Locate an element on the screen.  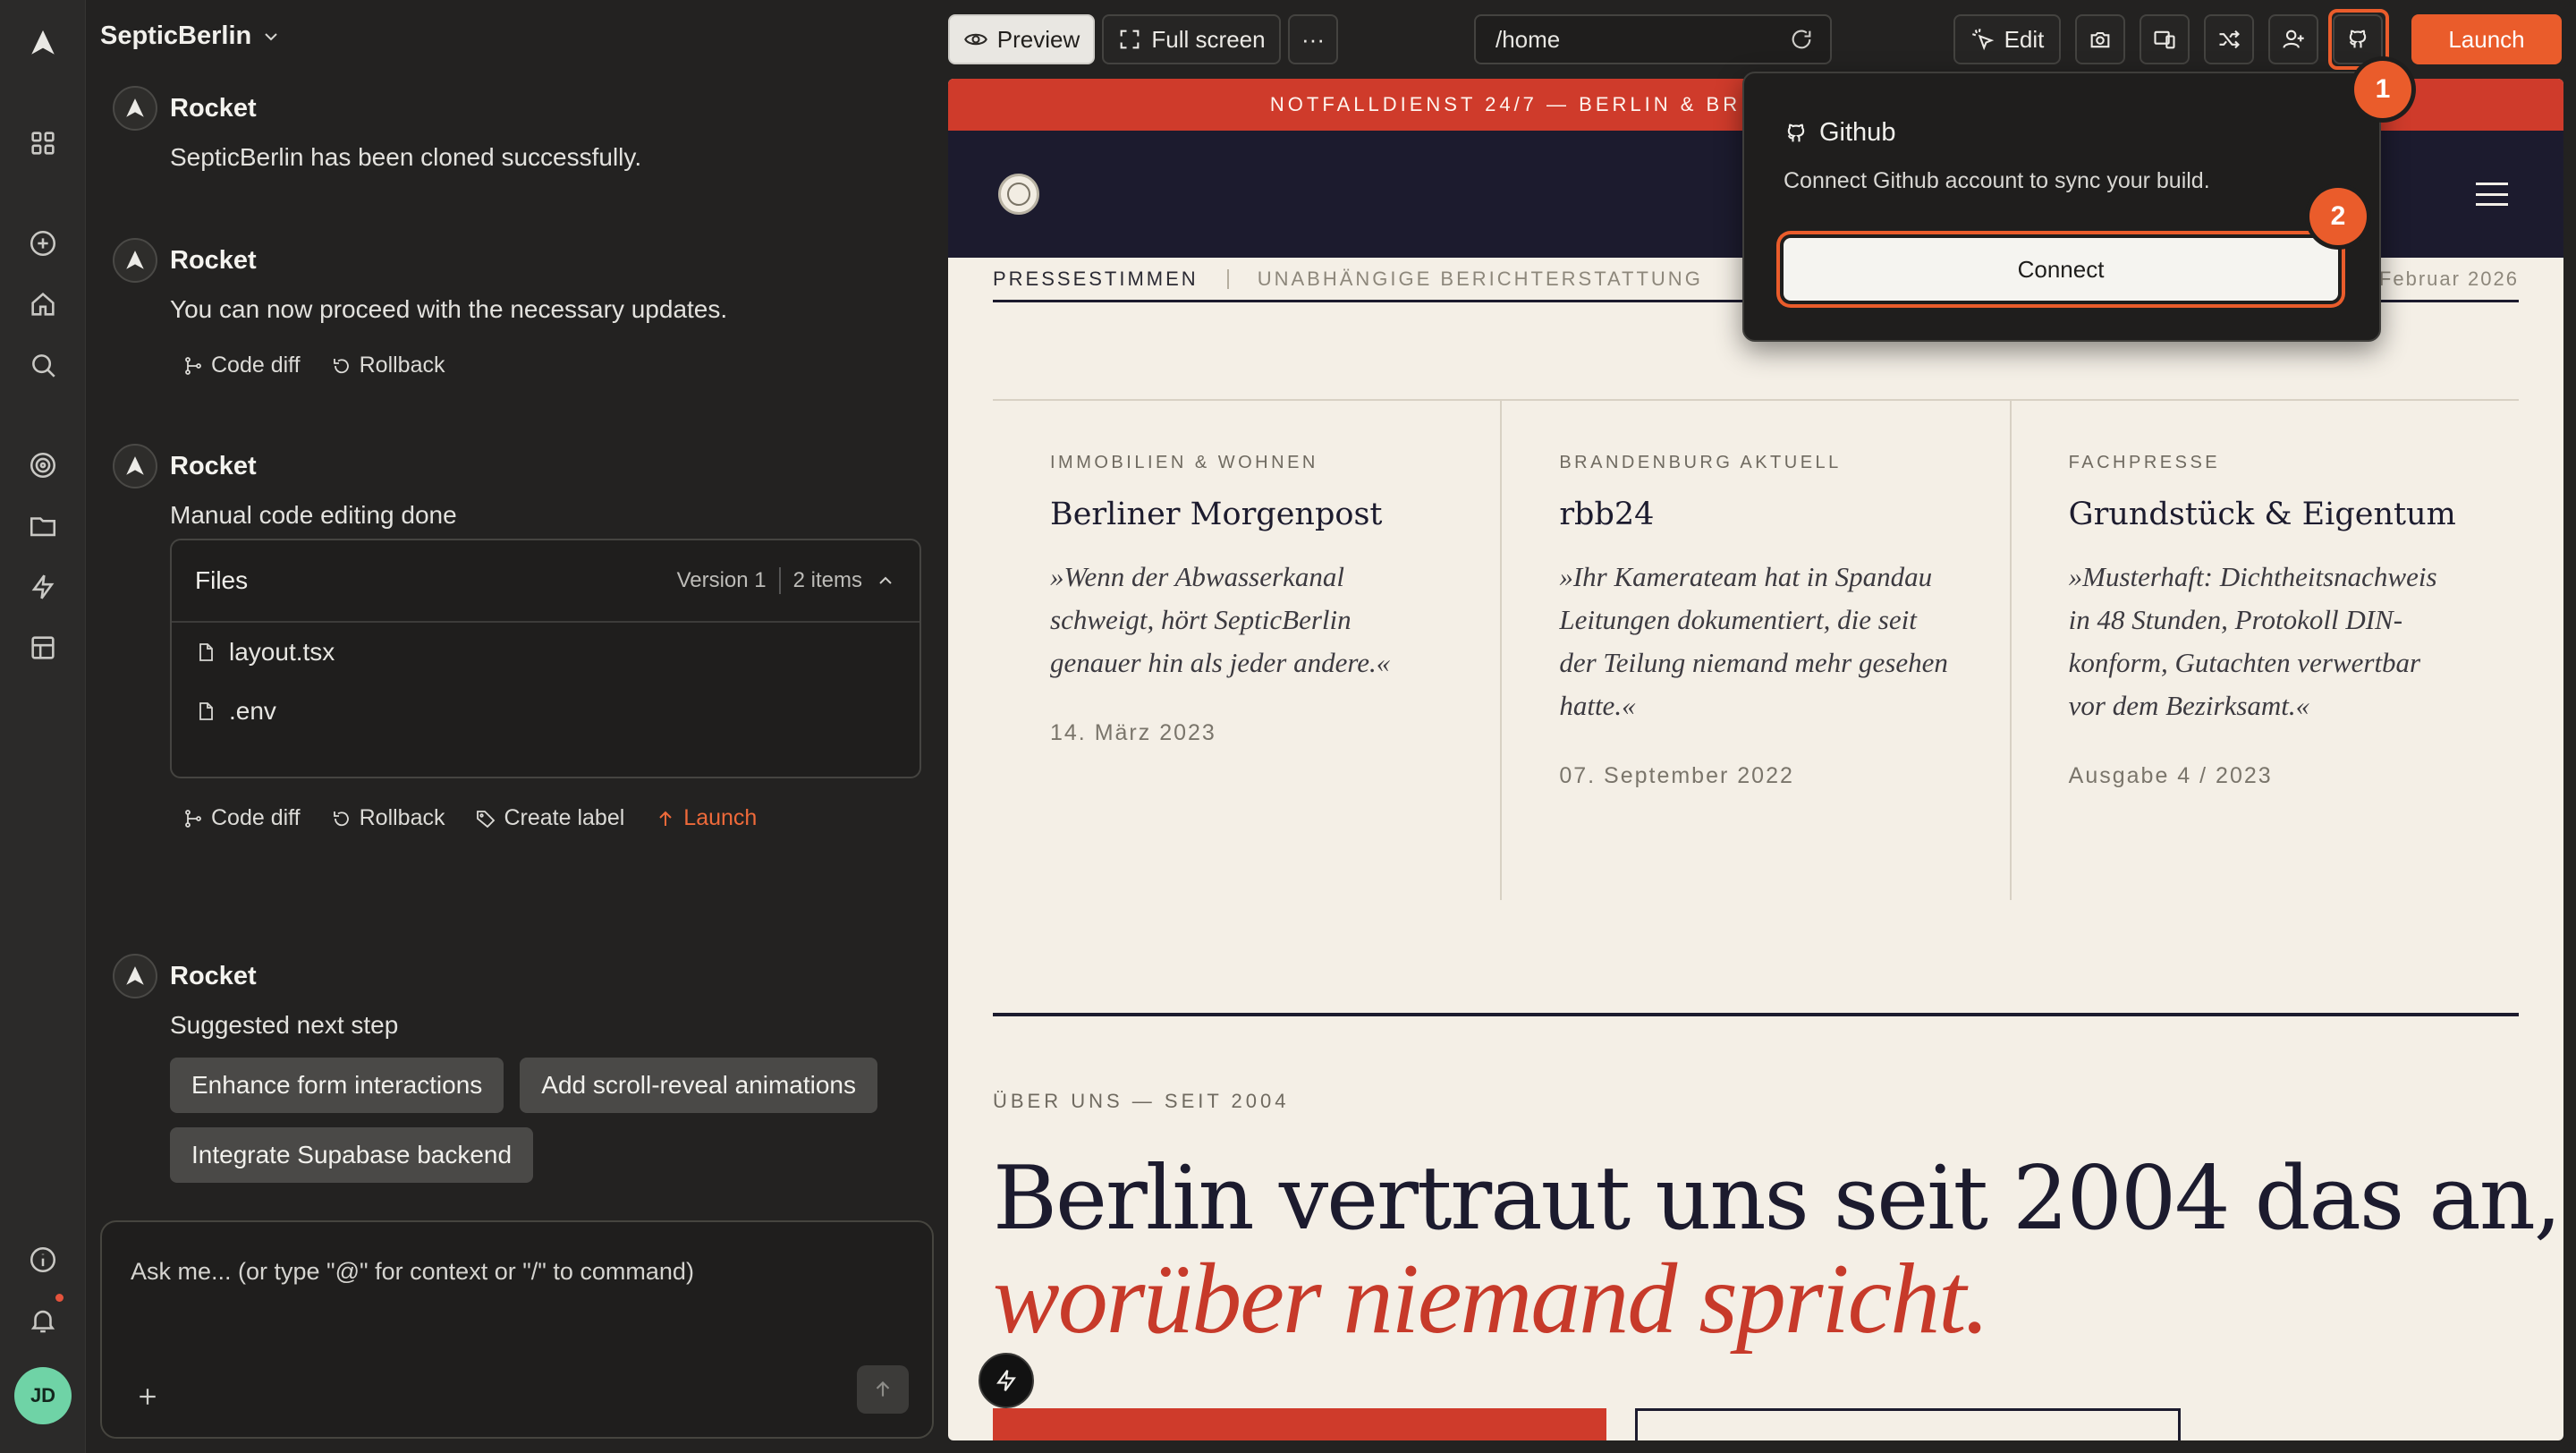
target-icon is located at coordinates (42, 465).